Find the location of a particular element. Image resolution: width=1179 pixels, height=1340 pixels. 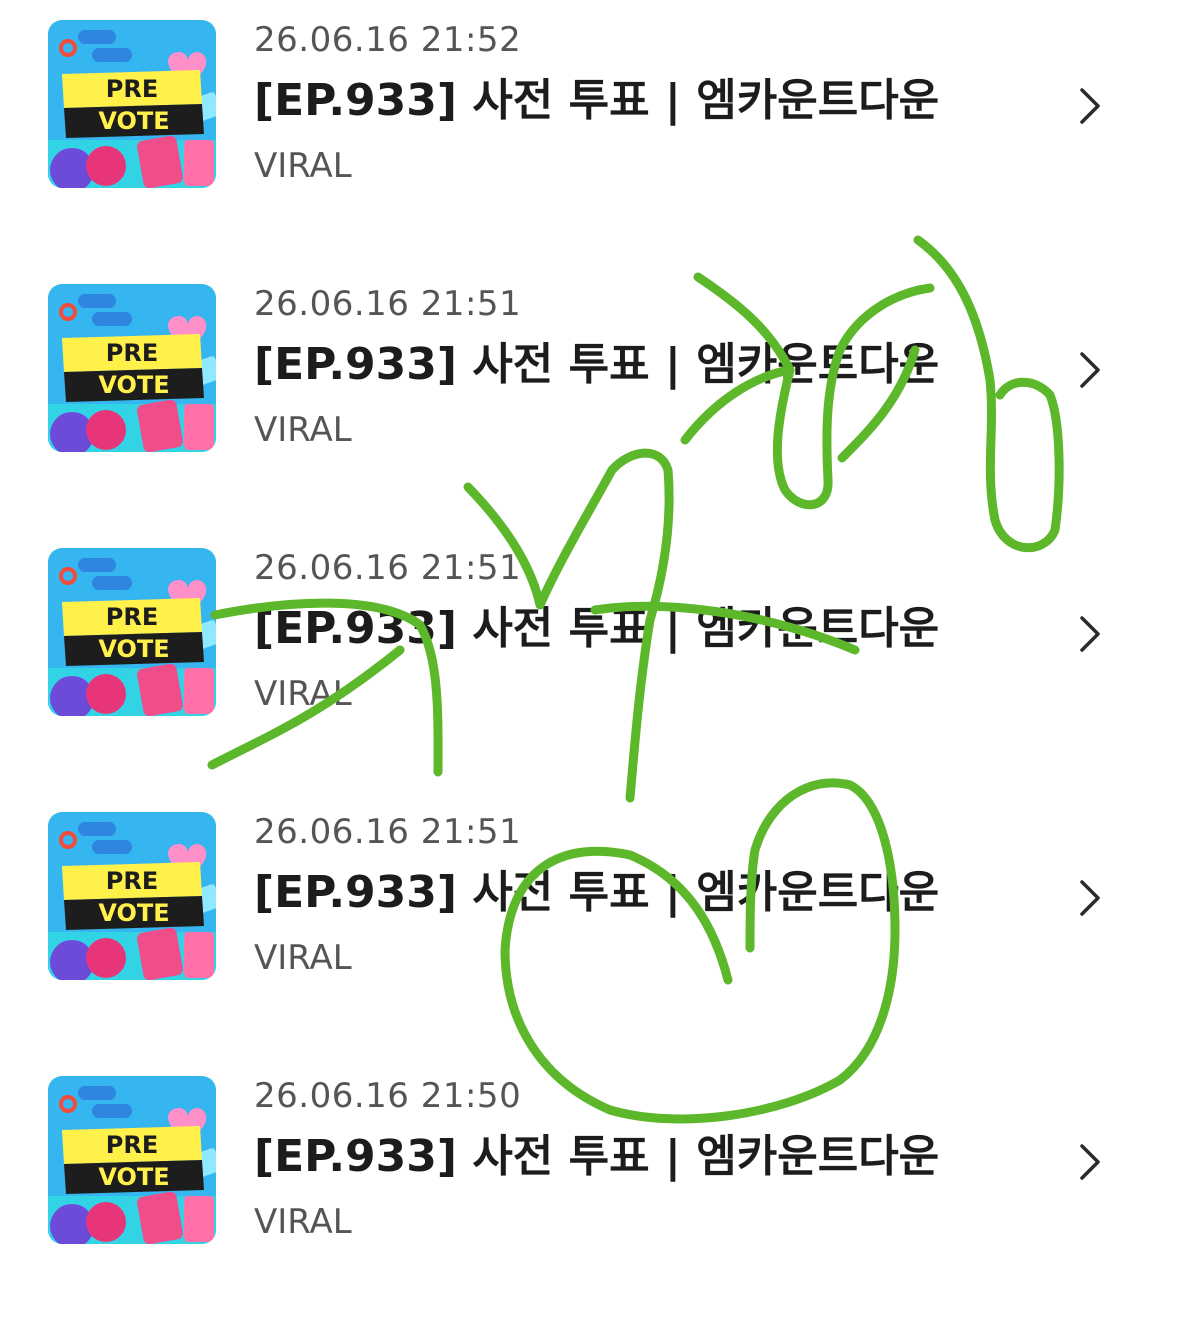

item-date: 26.06.16 21:52 is located at coordinates (388, 40).